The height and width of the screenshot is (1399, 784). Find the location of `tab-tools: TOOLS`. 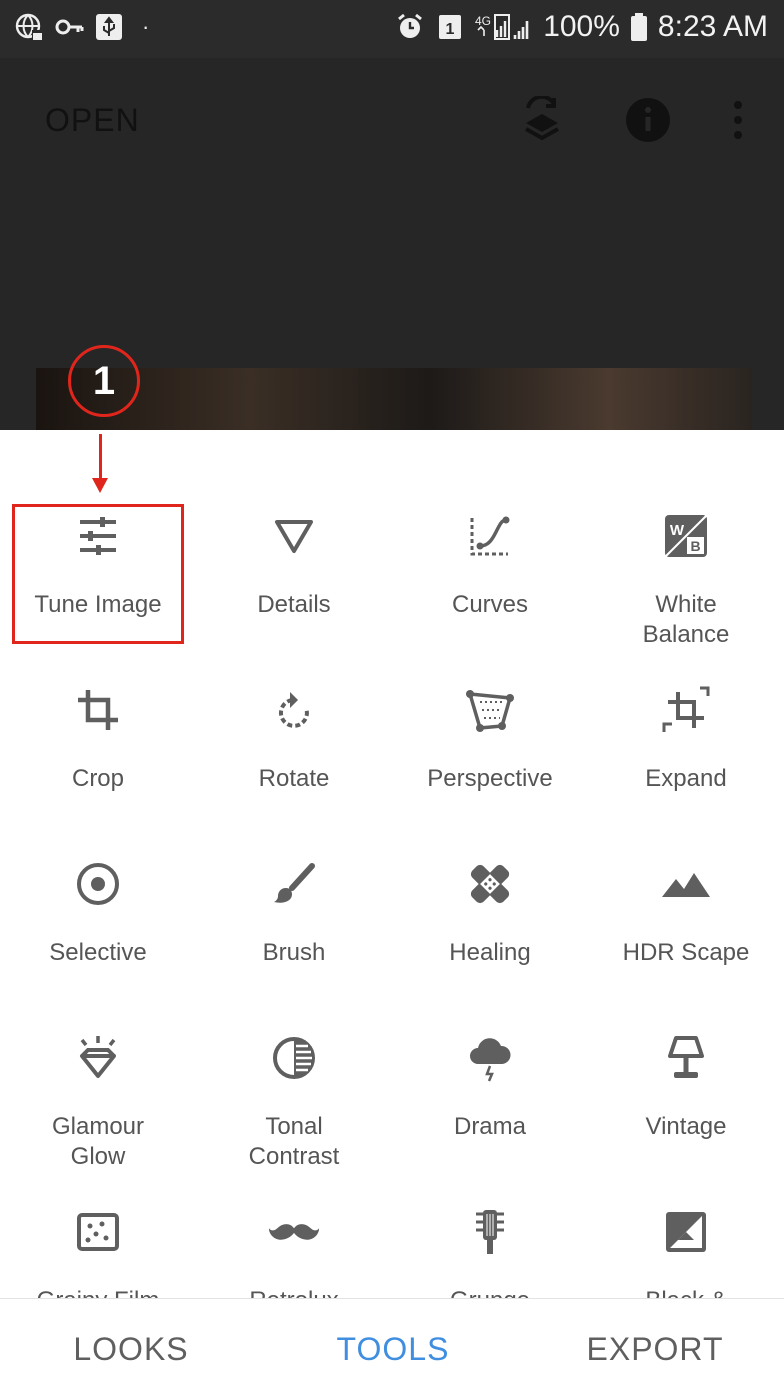

tab-tools: TOOLS is located at coordinates (393, 1349).